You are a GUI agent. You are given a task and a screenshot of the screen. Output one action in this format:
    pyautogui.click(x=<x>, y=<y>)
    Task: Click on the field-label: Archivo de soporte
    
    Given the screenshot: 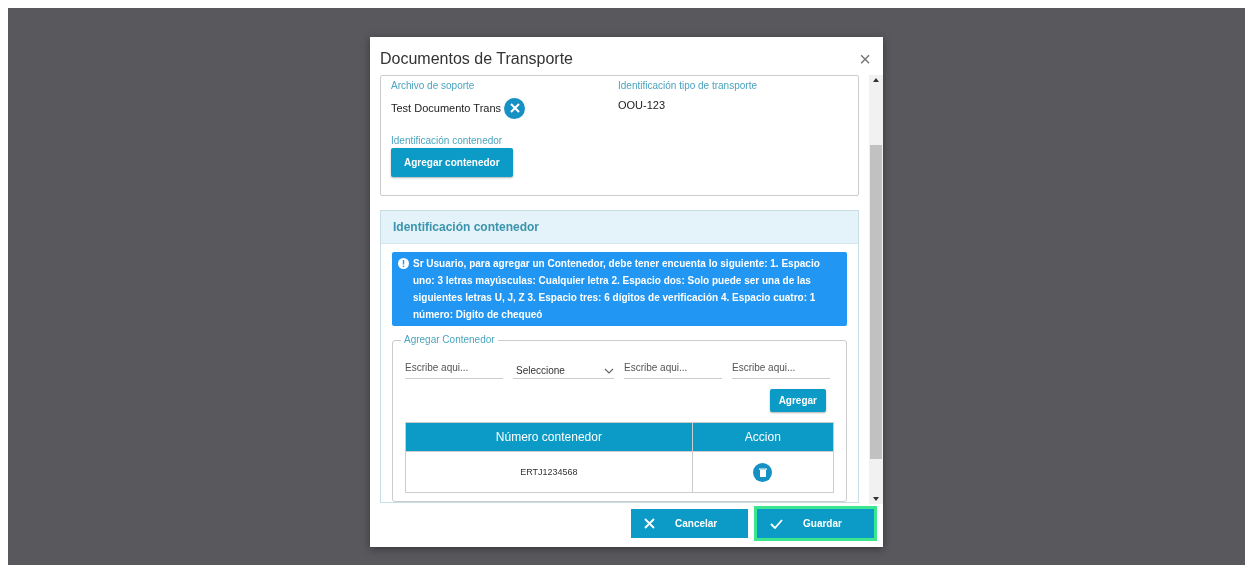 What is the action you would take?
    pyautogui.click(x=433, y=85)
    